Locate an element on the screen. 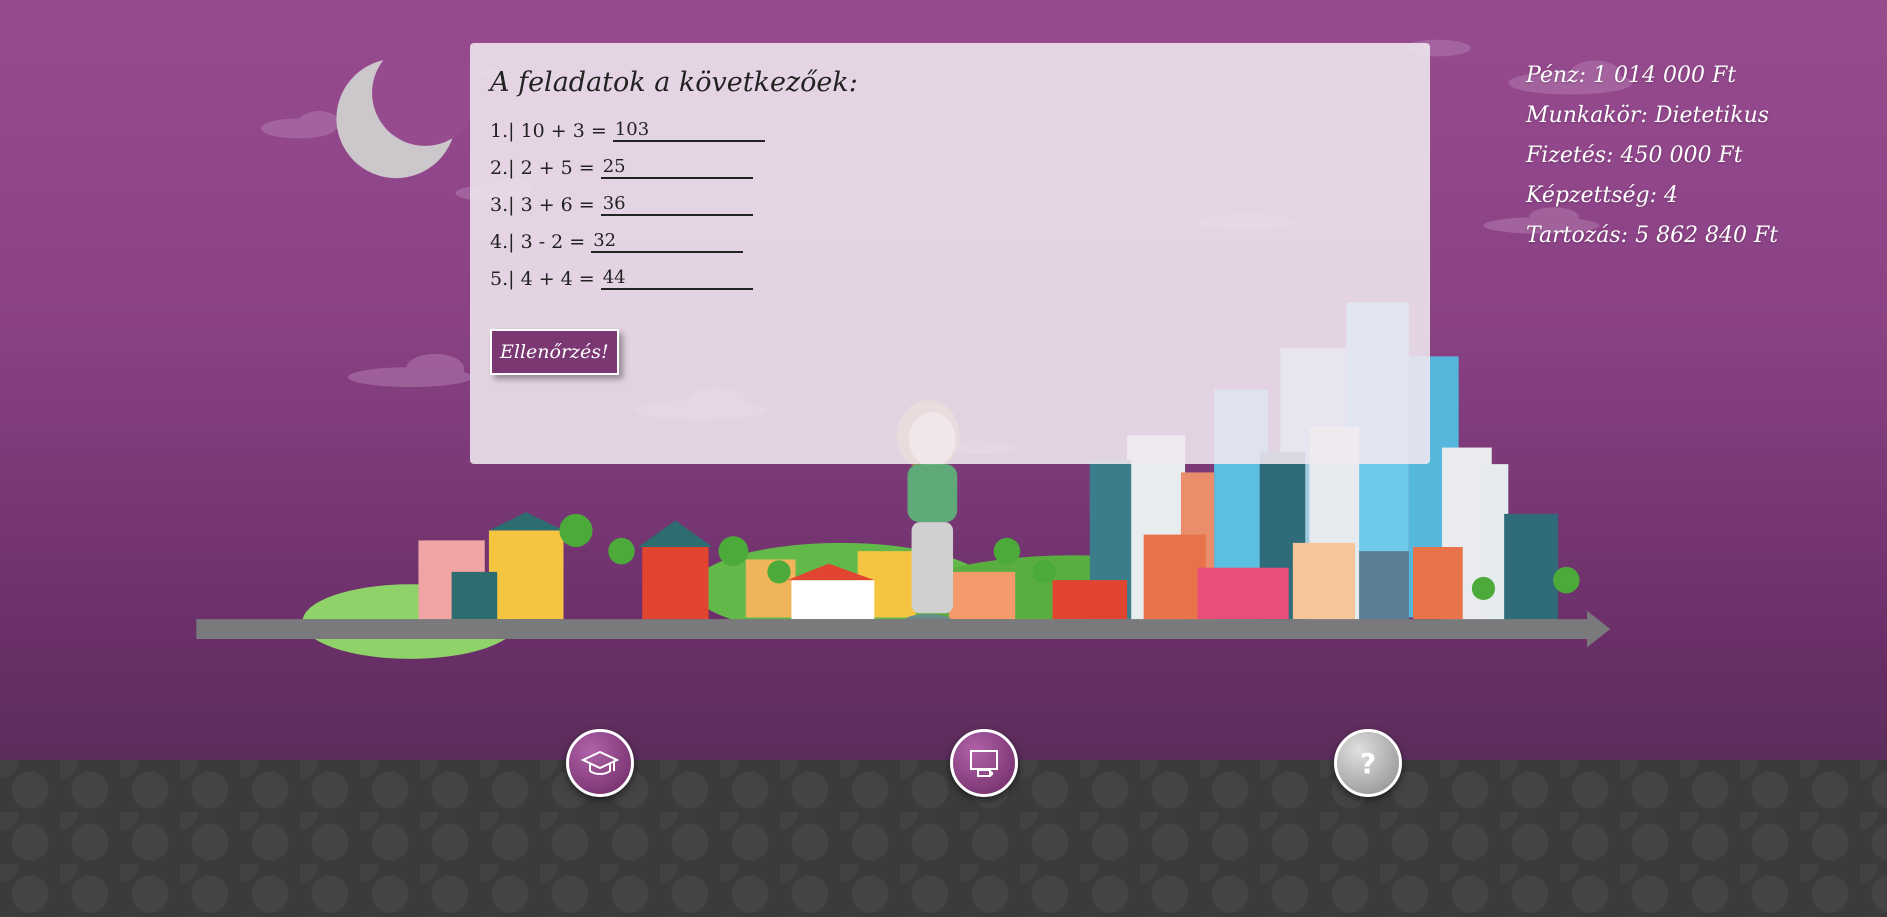 The width and height of the screenshot is (1887, 917). task-label: 3.| 3 + 6 = is located at coordinates (542, 205).